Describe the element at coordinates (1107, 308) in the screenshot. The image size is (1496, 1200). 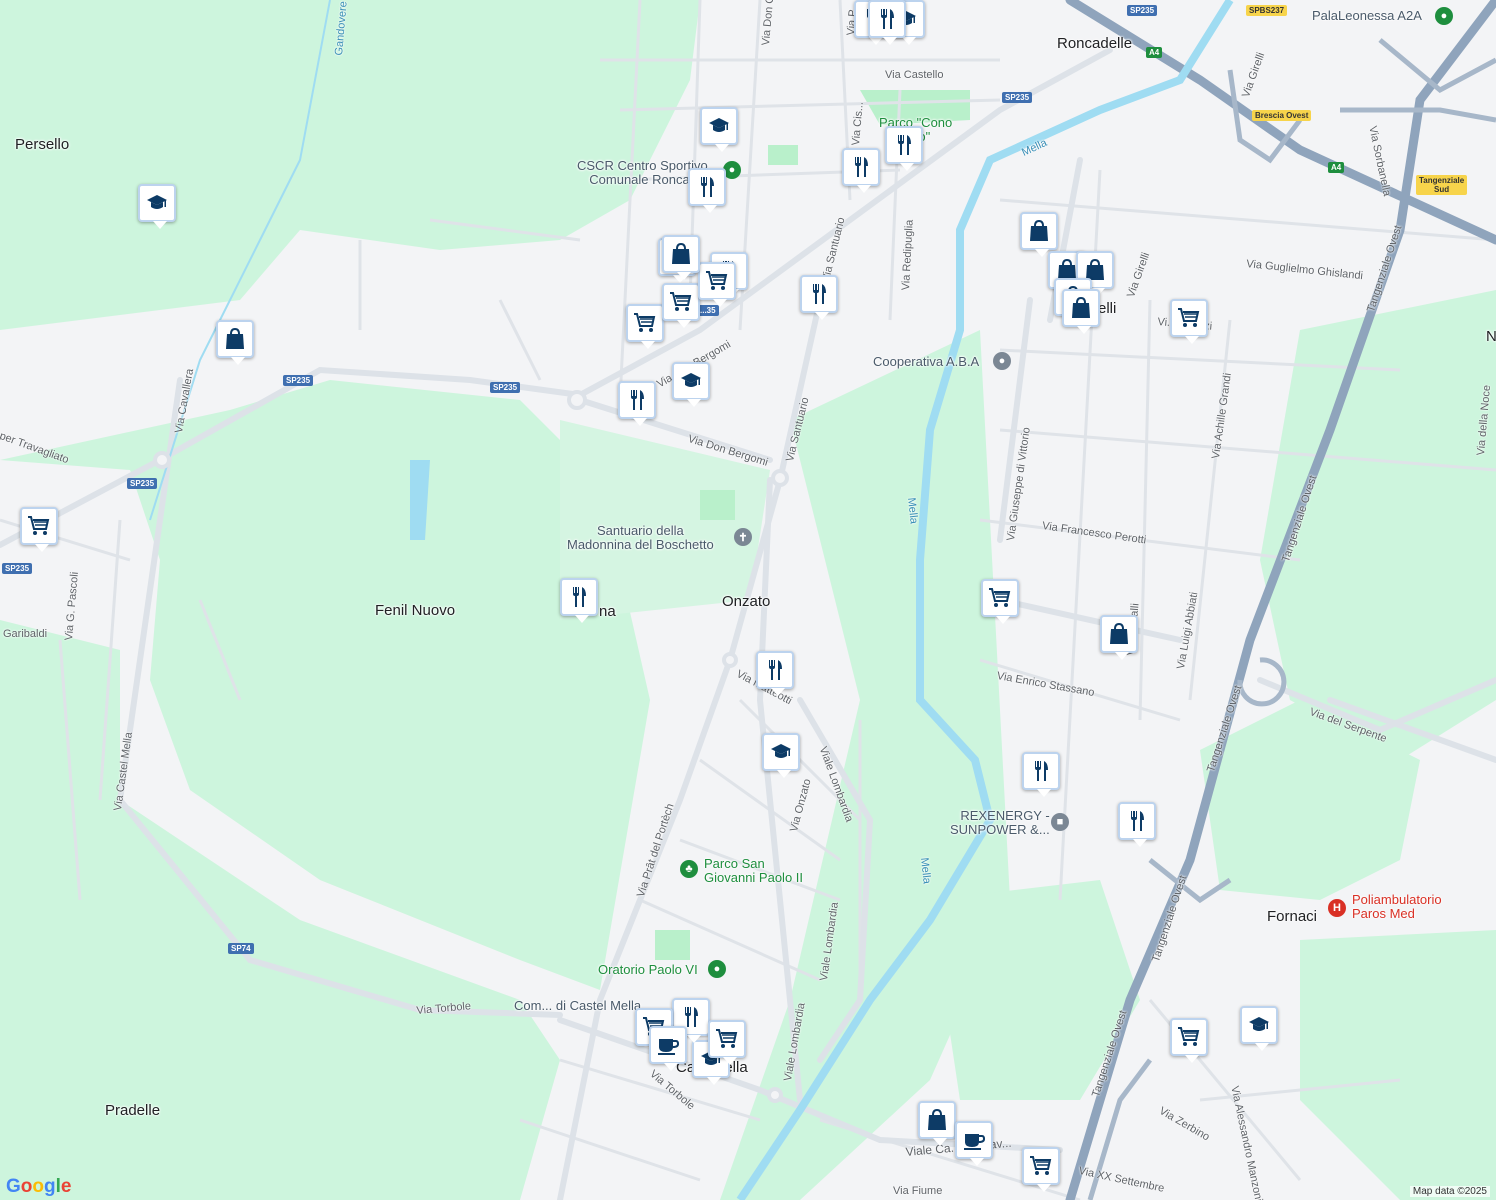
I see `place-label-elli: elli` at that location.